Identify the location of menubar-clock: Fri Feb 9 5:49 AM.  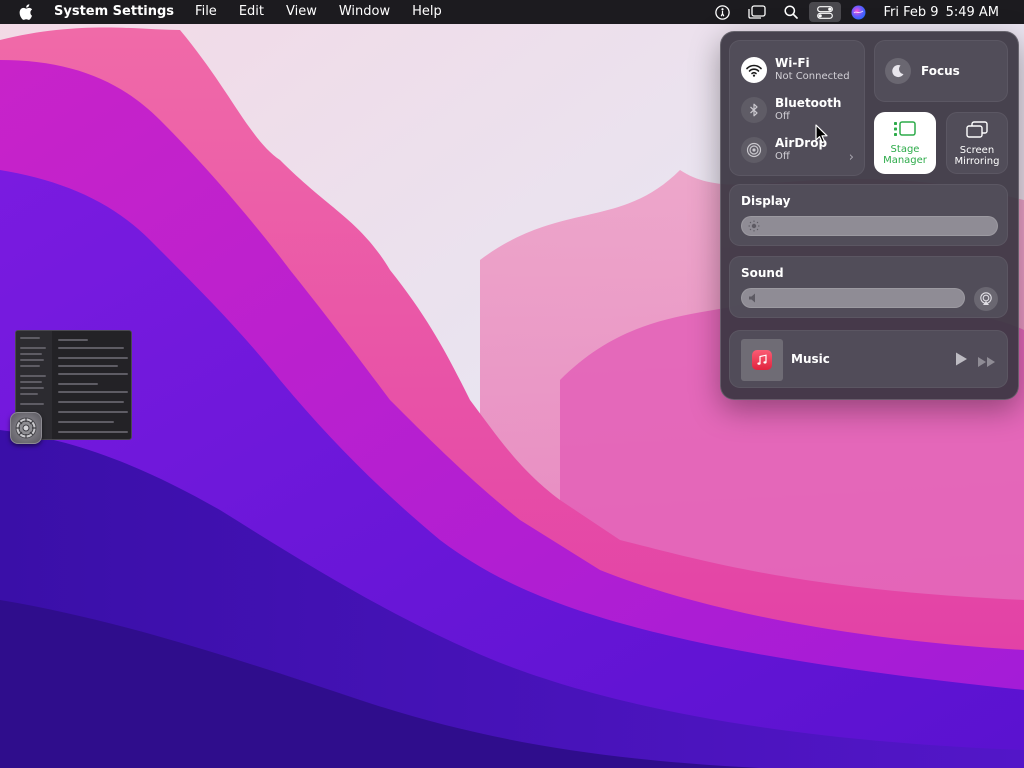
(950, 12).